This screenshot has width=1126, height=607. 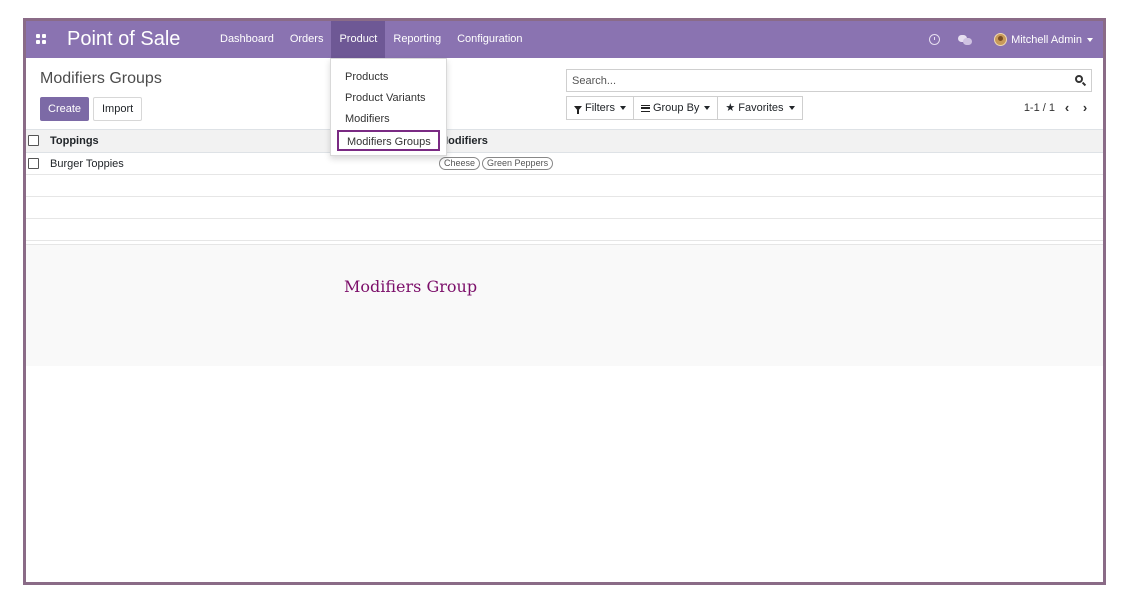 I want to click on modifier-tags: Cheese Green Peppers, so click(x=497, y=163).